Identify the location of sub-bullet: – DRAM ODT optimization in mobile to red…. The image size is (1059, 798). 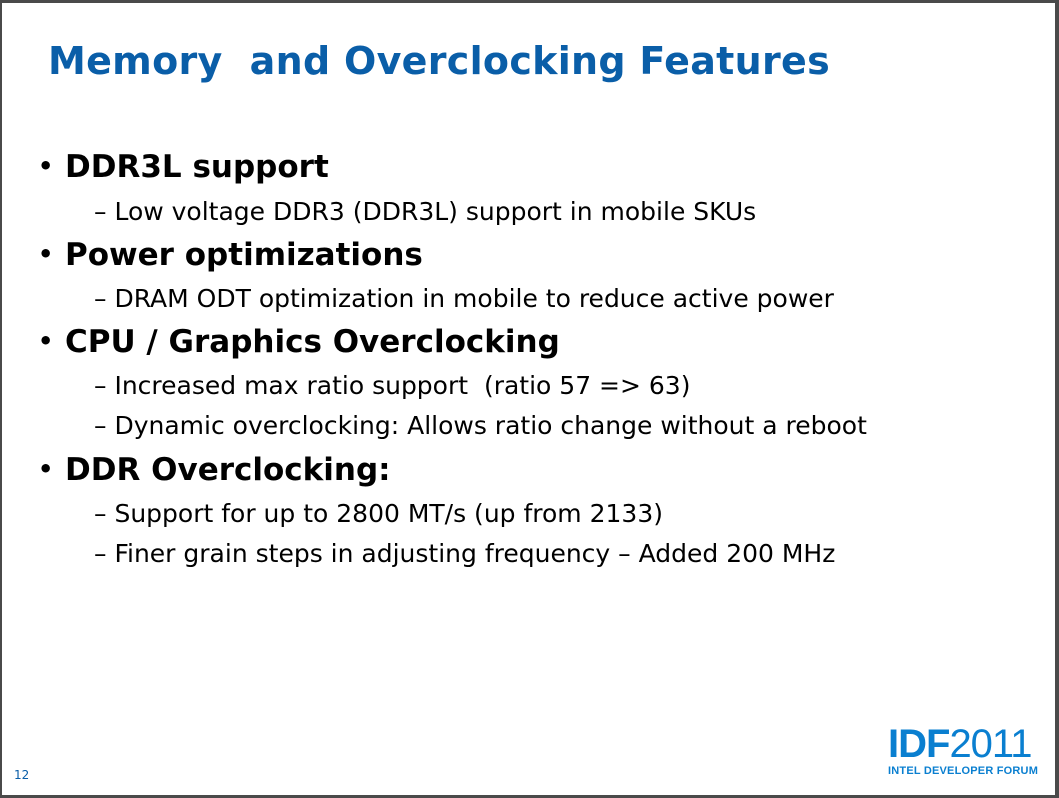
(464, 298).